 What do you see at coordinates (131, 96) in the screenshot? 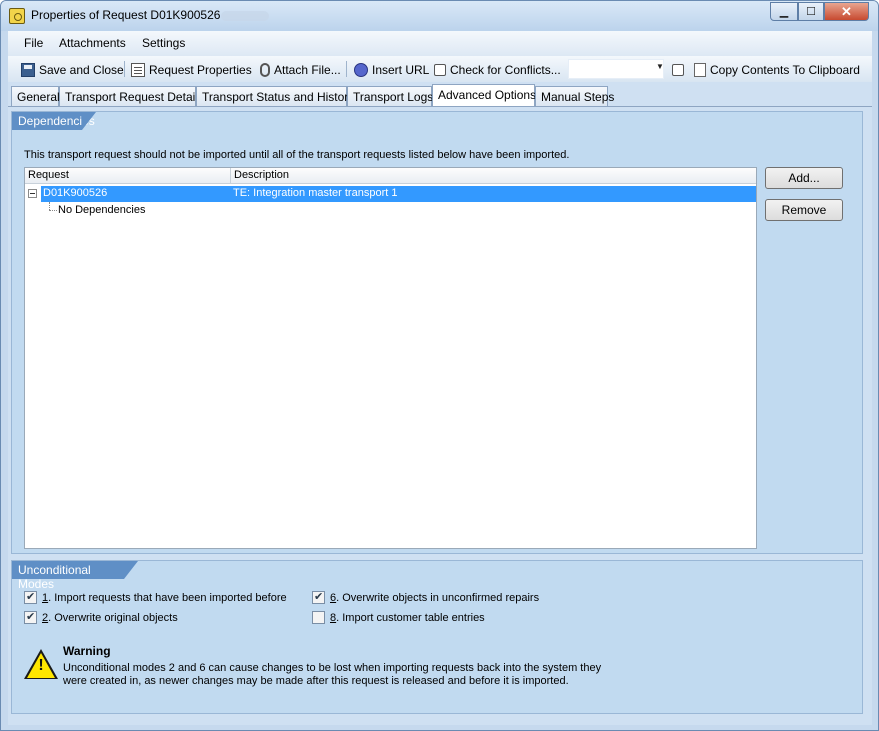
I see `tab-transport-request-details: Transport Request Details` at bounding box center [131, 96].